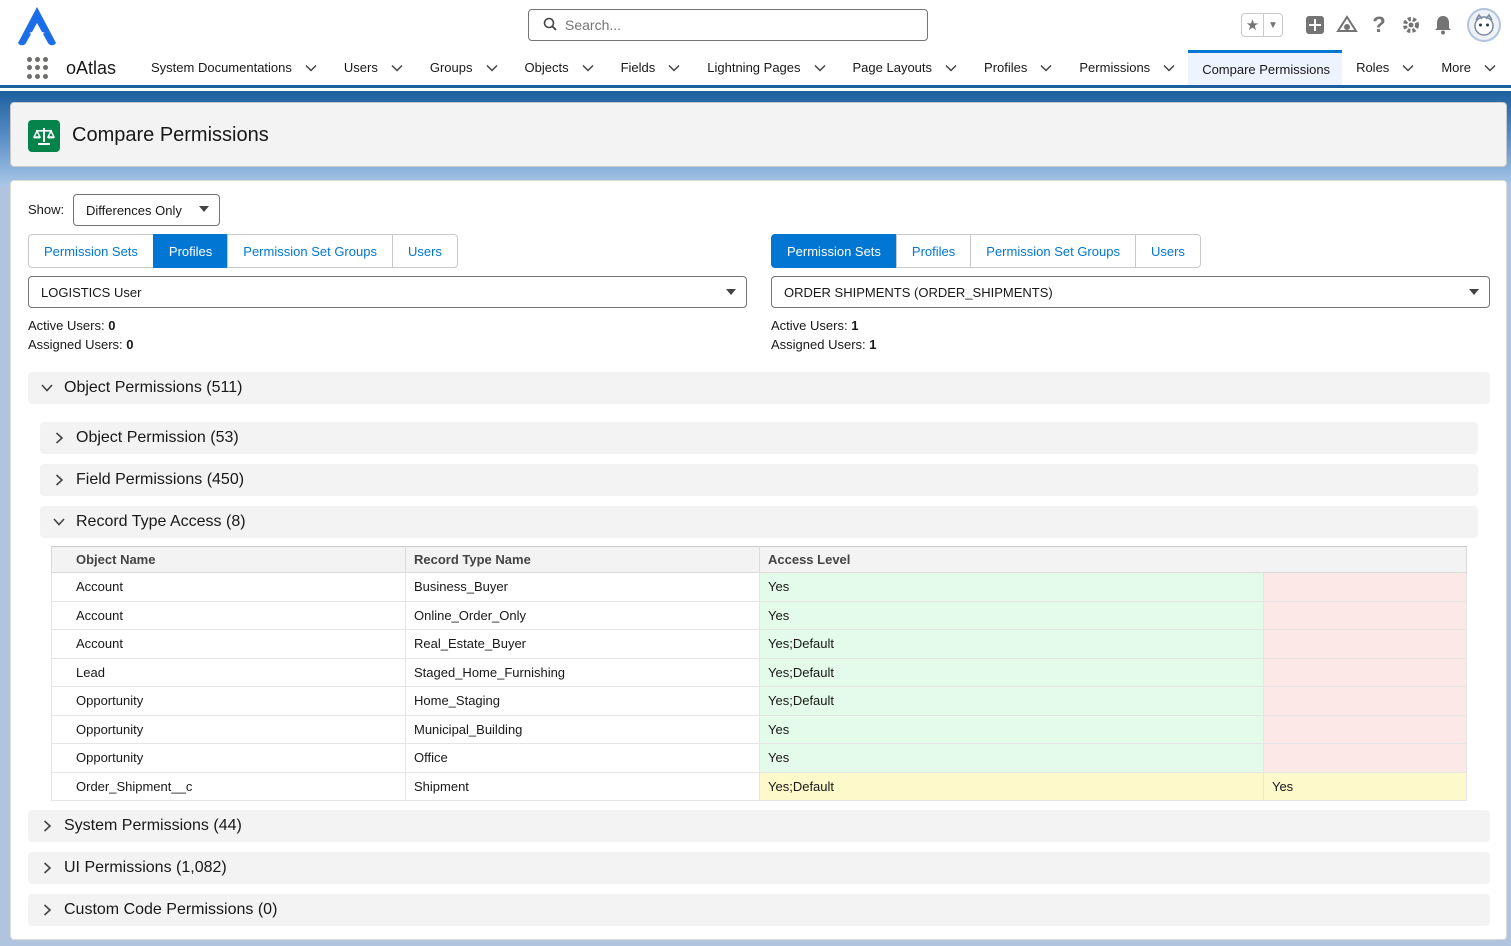  What do you see at coordinates (759, 826) in the screenshot?
I see `section-system-permissions: System Permissions (44)` at bounding box center [759, 826].